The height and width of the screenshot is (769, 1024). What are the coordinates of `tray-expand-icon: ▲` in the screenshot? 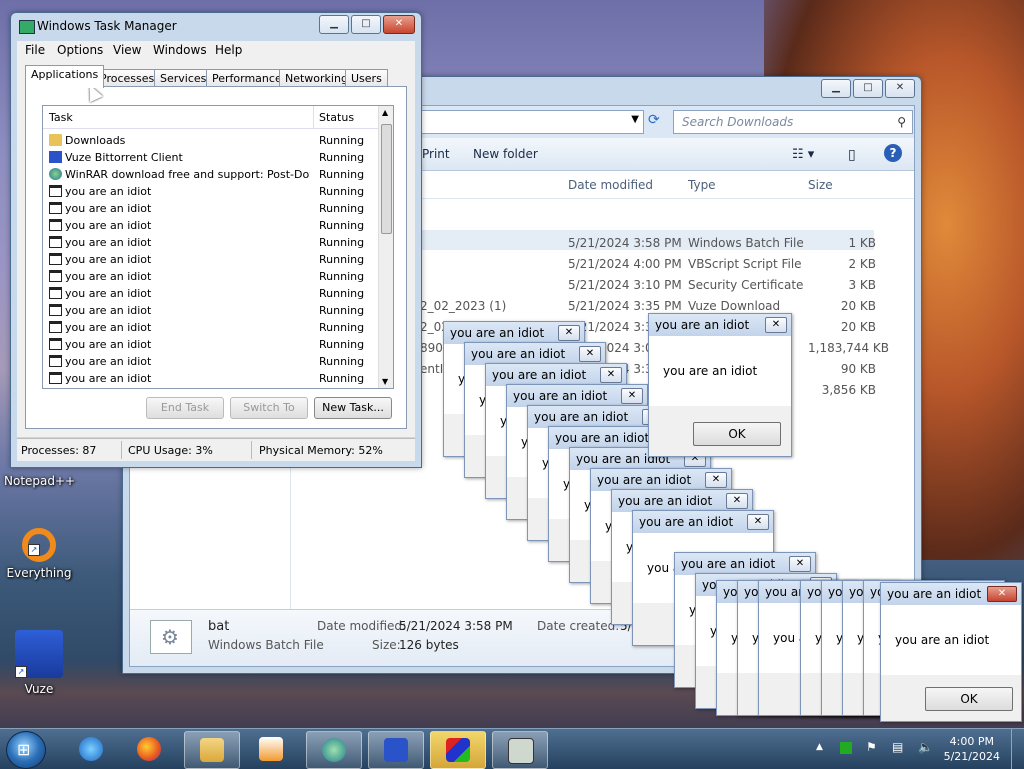 It's located at (819, 747).